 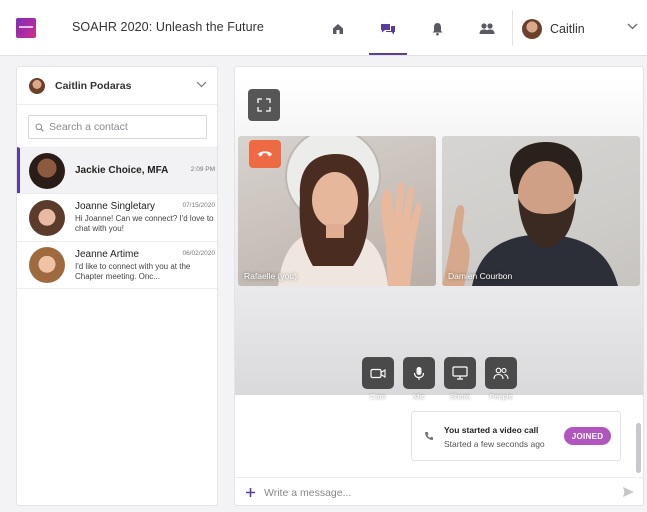 I want to click on people-button, so click(x=501, y=373).